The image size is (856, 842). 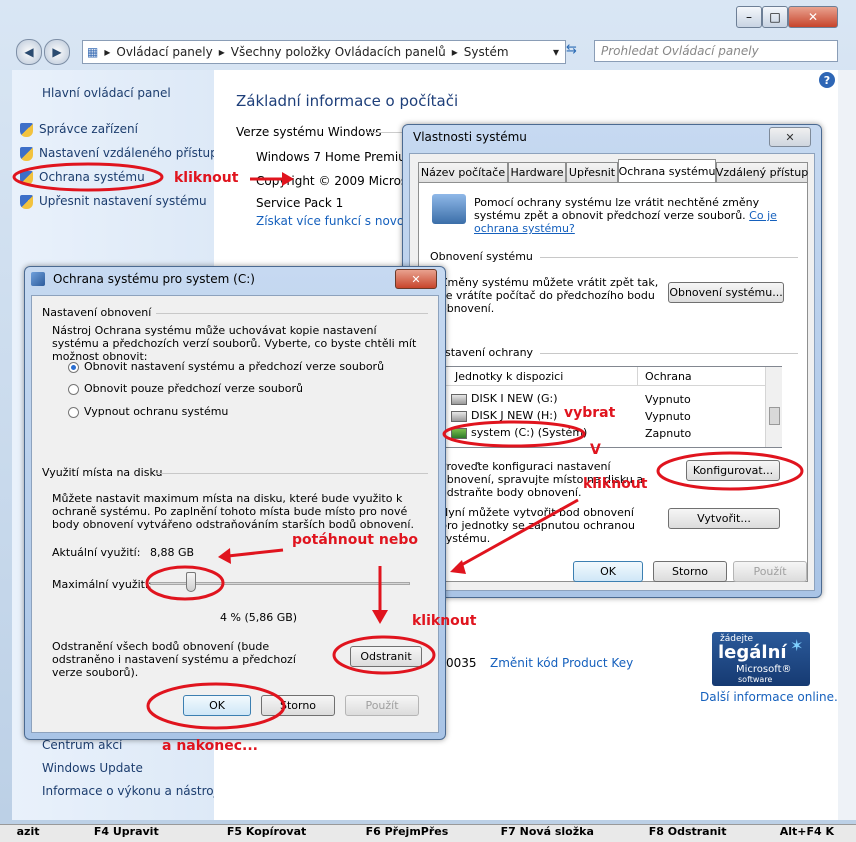 What do you see at coordinates (590, 413) in the screenshot?
I see `annotation-text: vybrat` at bounding box center [590, 413].